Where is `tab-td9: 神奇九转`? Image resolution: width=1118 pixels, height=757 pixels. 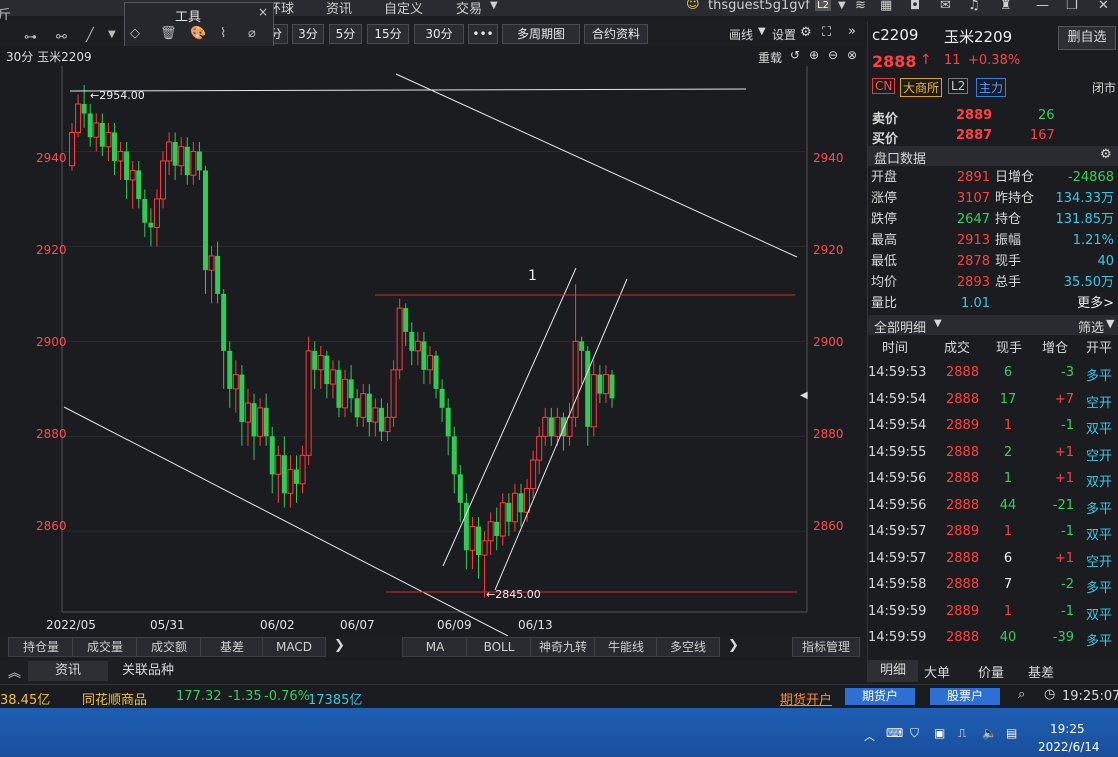
tab-td9: 神奇九转 is located at coordinates (563, 647).